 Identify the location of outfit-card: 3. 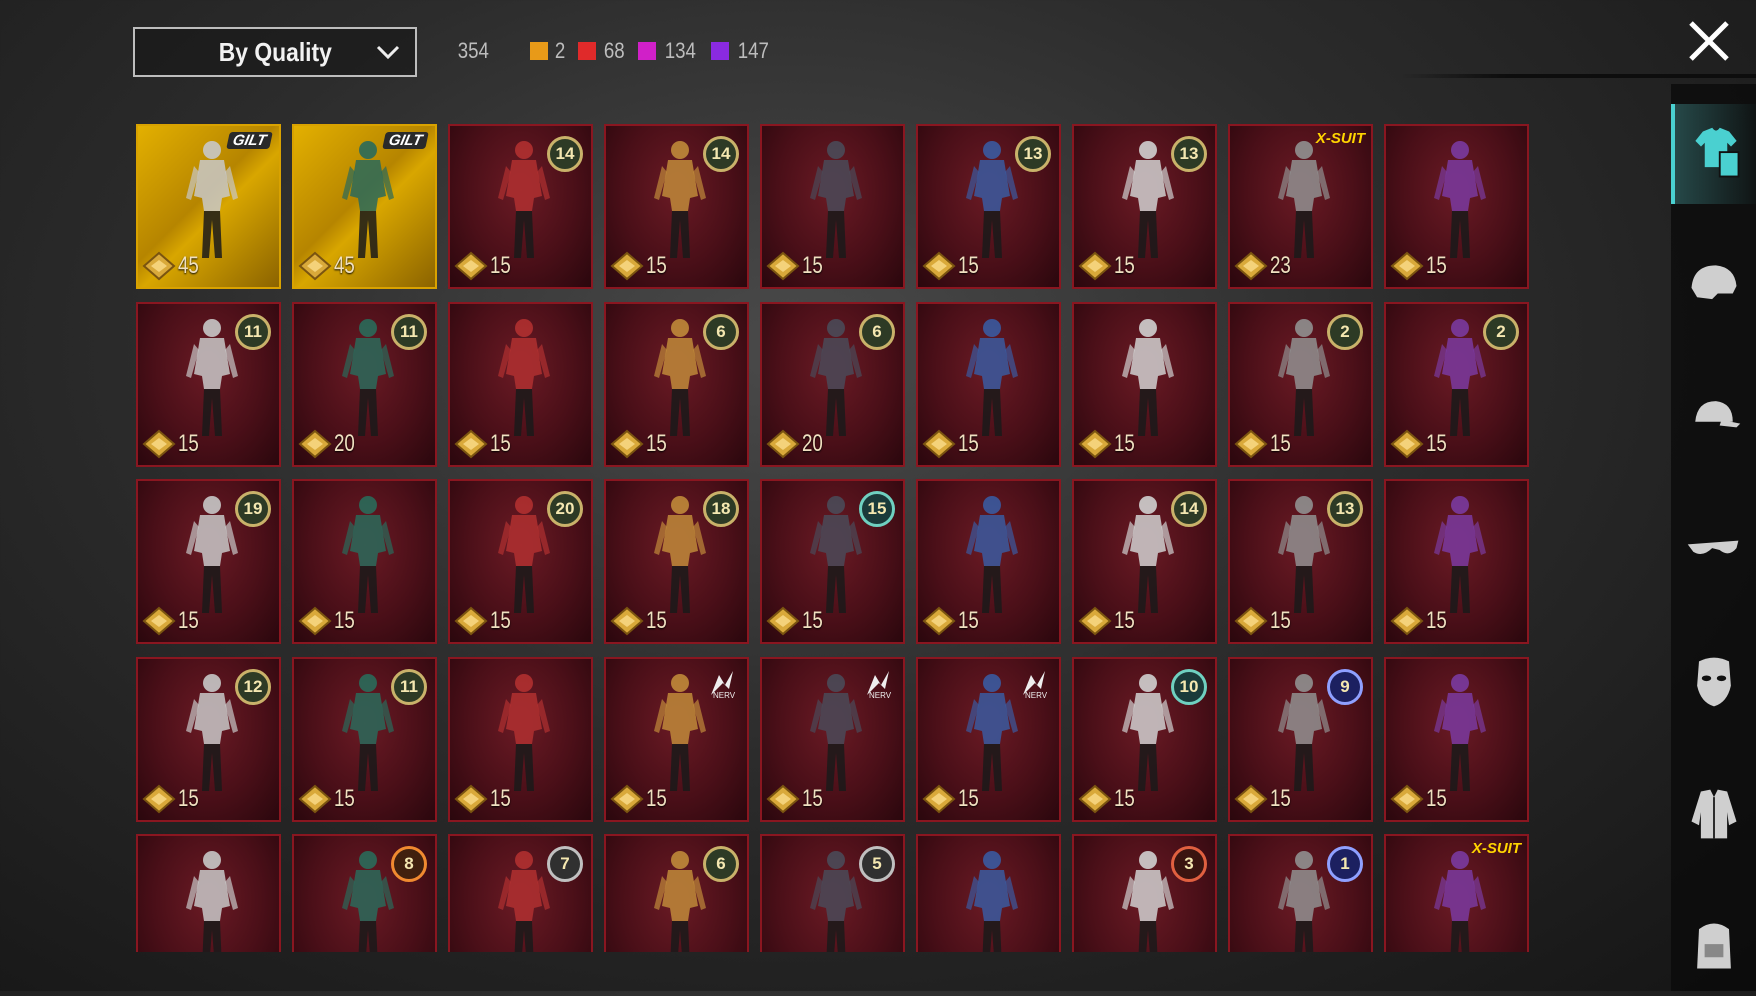
(1144, 893).